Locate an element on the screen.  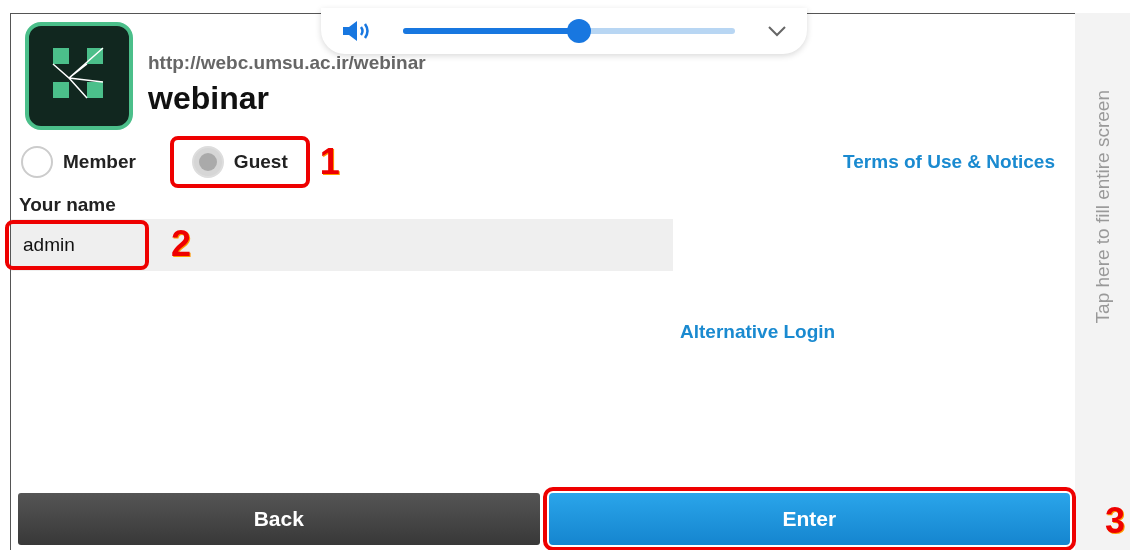
app-logo-icon is located at coordinates (79, 76).